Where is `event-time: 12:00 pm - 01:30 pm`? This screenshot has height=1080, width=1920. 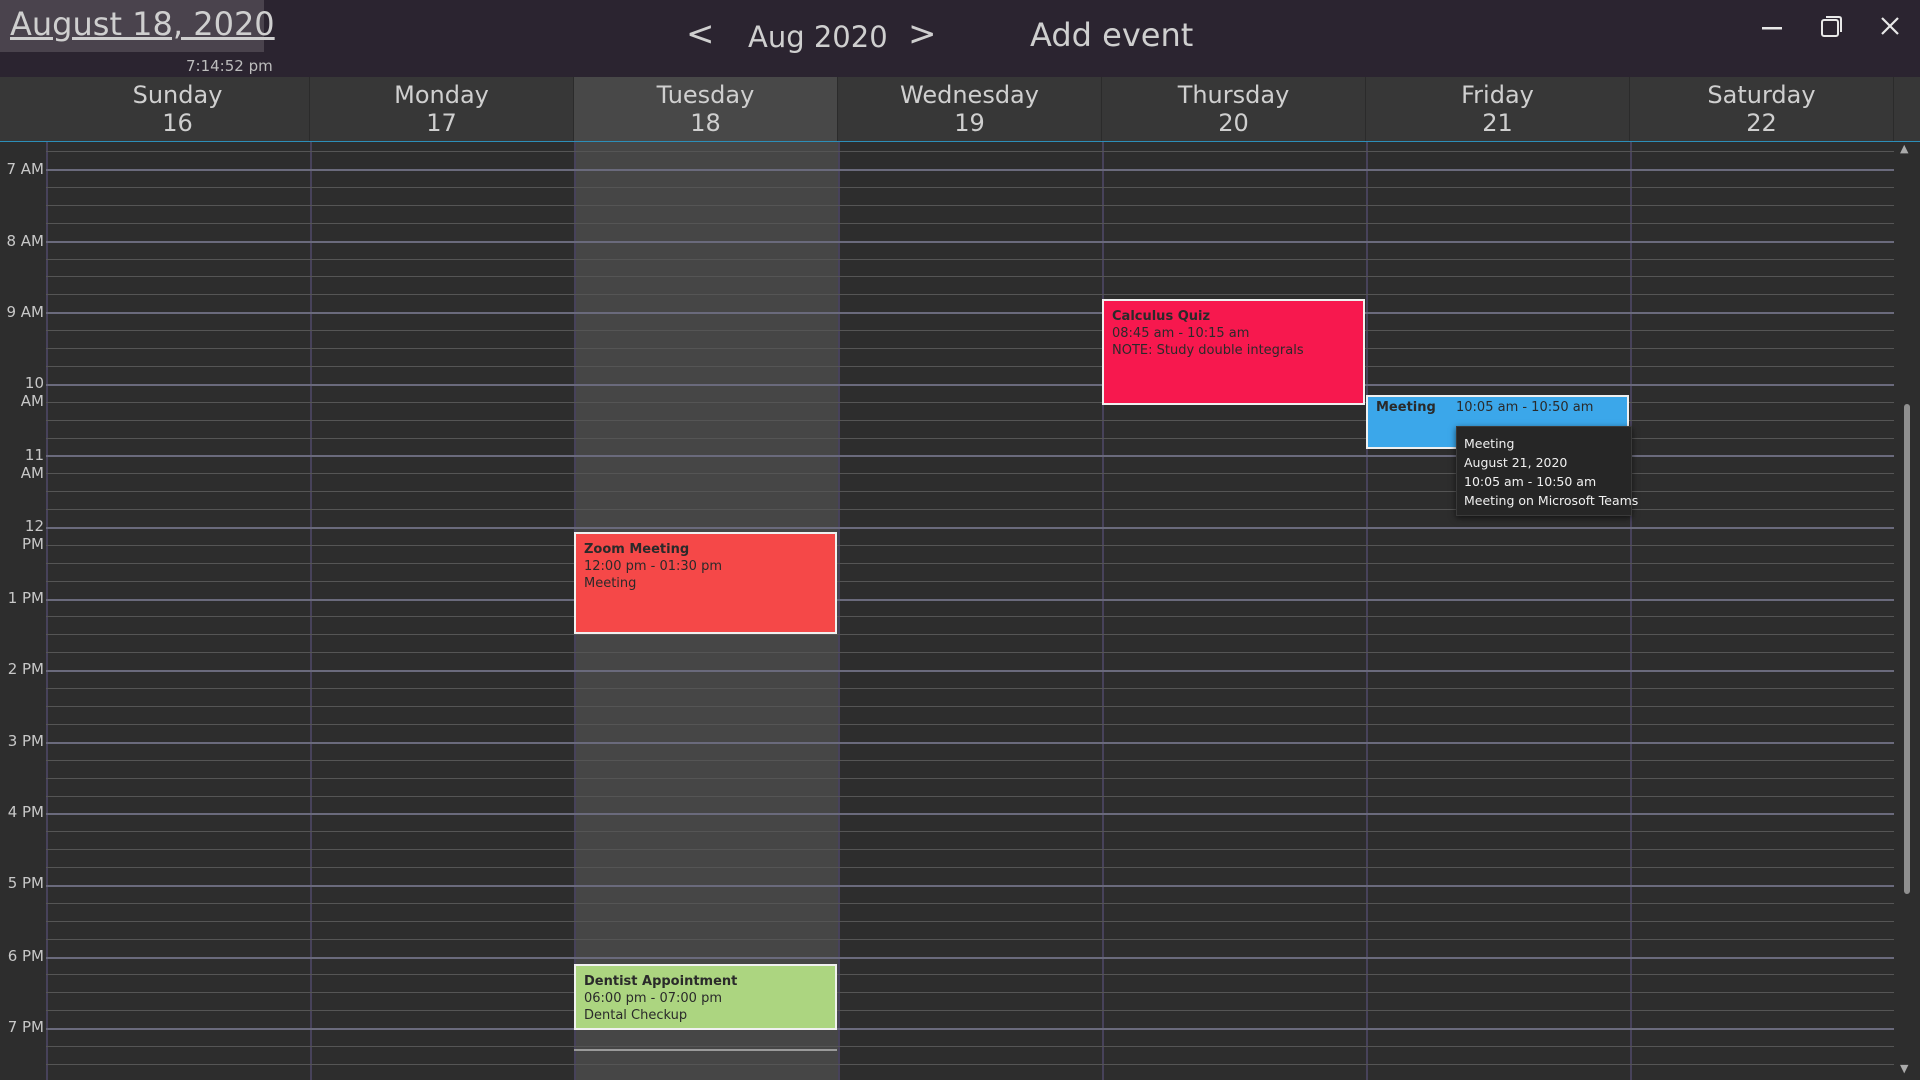
event-time: 12:00 pm - 01:30 pm is located at coordinates (653, 566).